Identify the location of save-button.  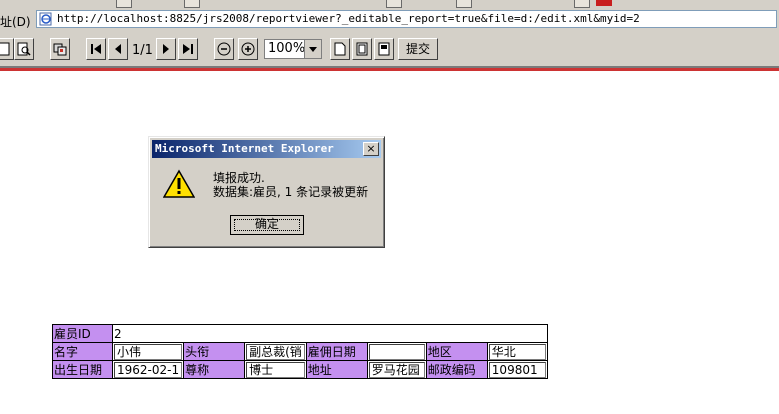
(7, 49).